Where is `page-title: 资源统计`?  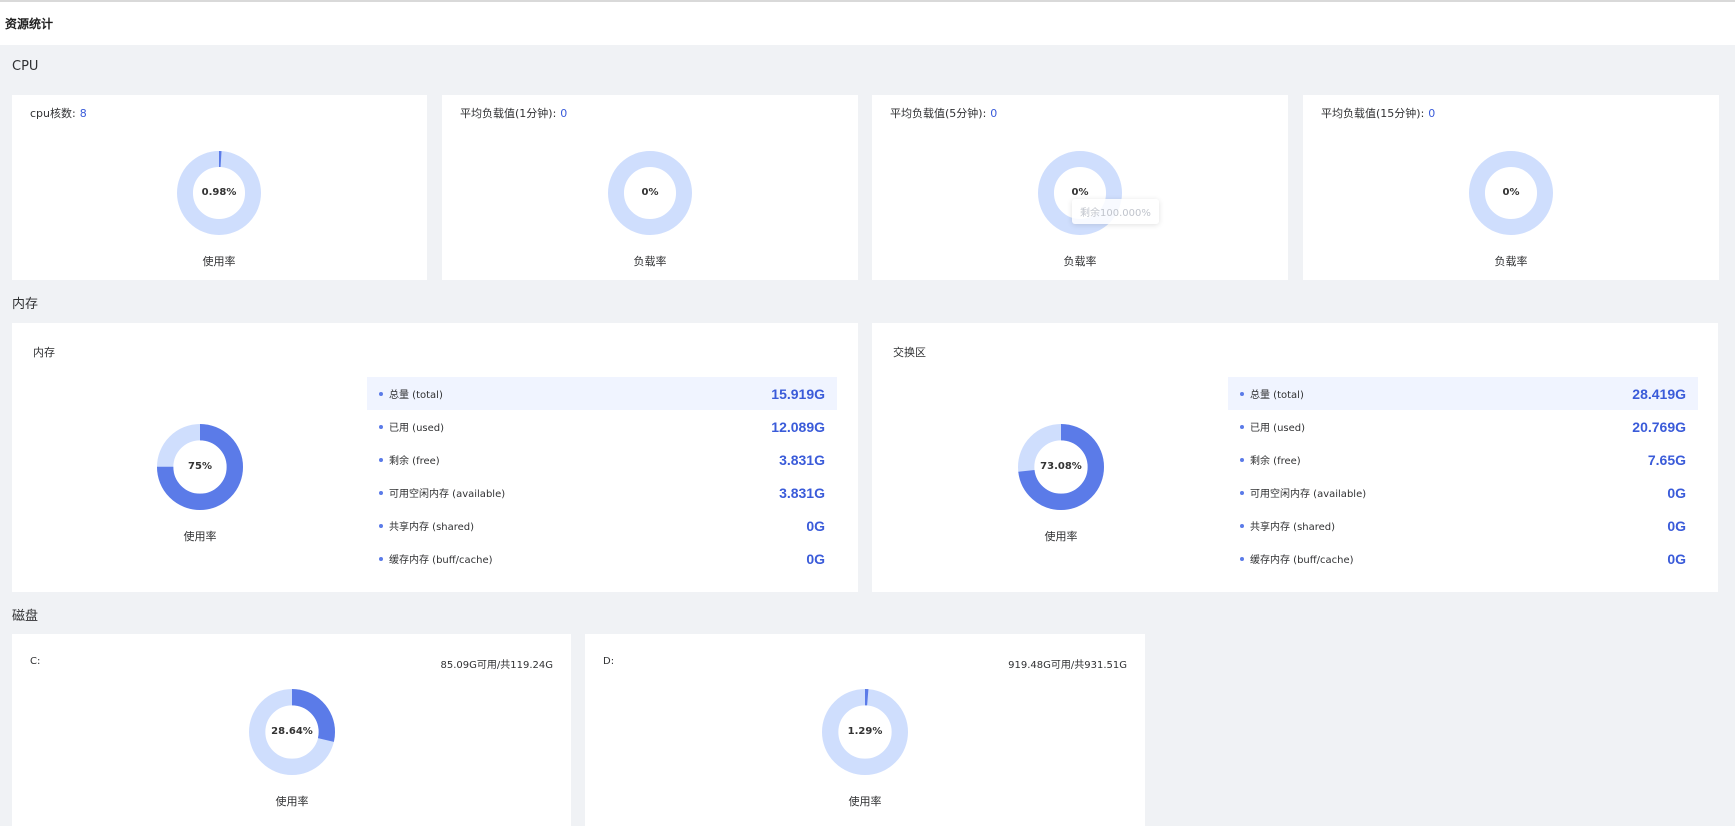
page-title: 资源统计 is located at coordinates (29, 24).